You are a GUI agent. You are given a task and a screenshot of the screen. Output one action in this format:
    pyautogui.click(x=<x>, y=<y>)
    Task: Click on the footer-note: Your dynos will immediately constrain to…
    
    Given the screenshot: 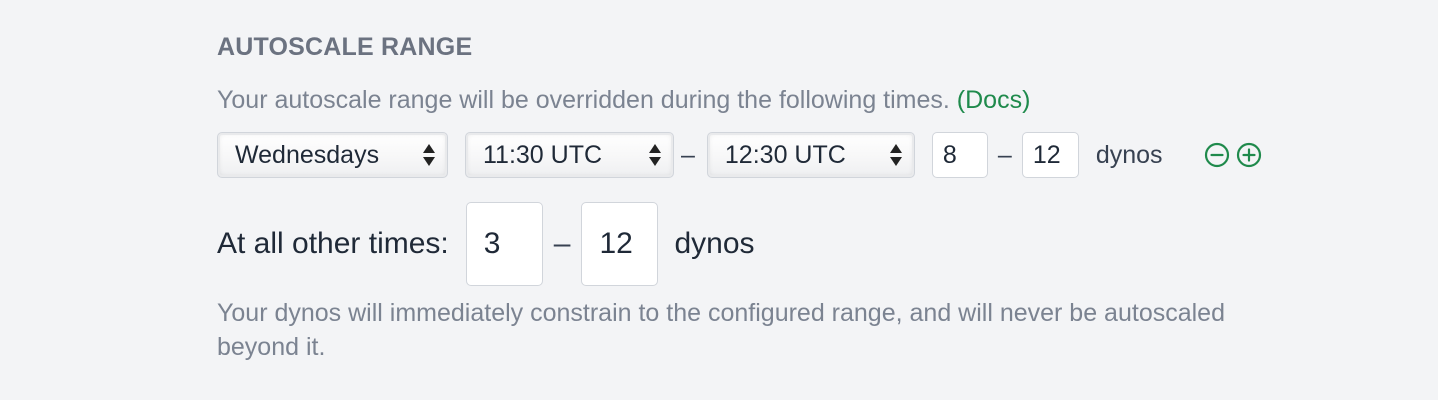 What is the action you would take?
    pyautogui.click(x=721, y=330)
    